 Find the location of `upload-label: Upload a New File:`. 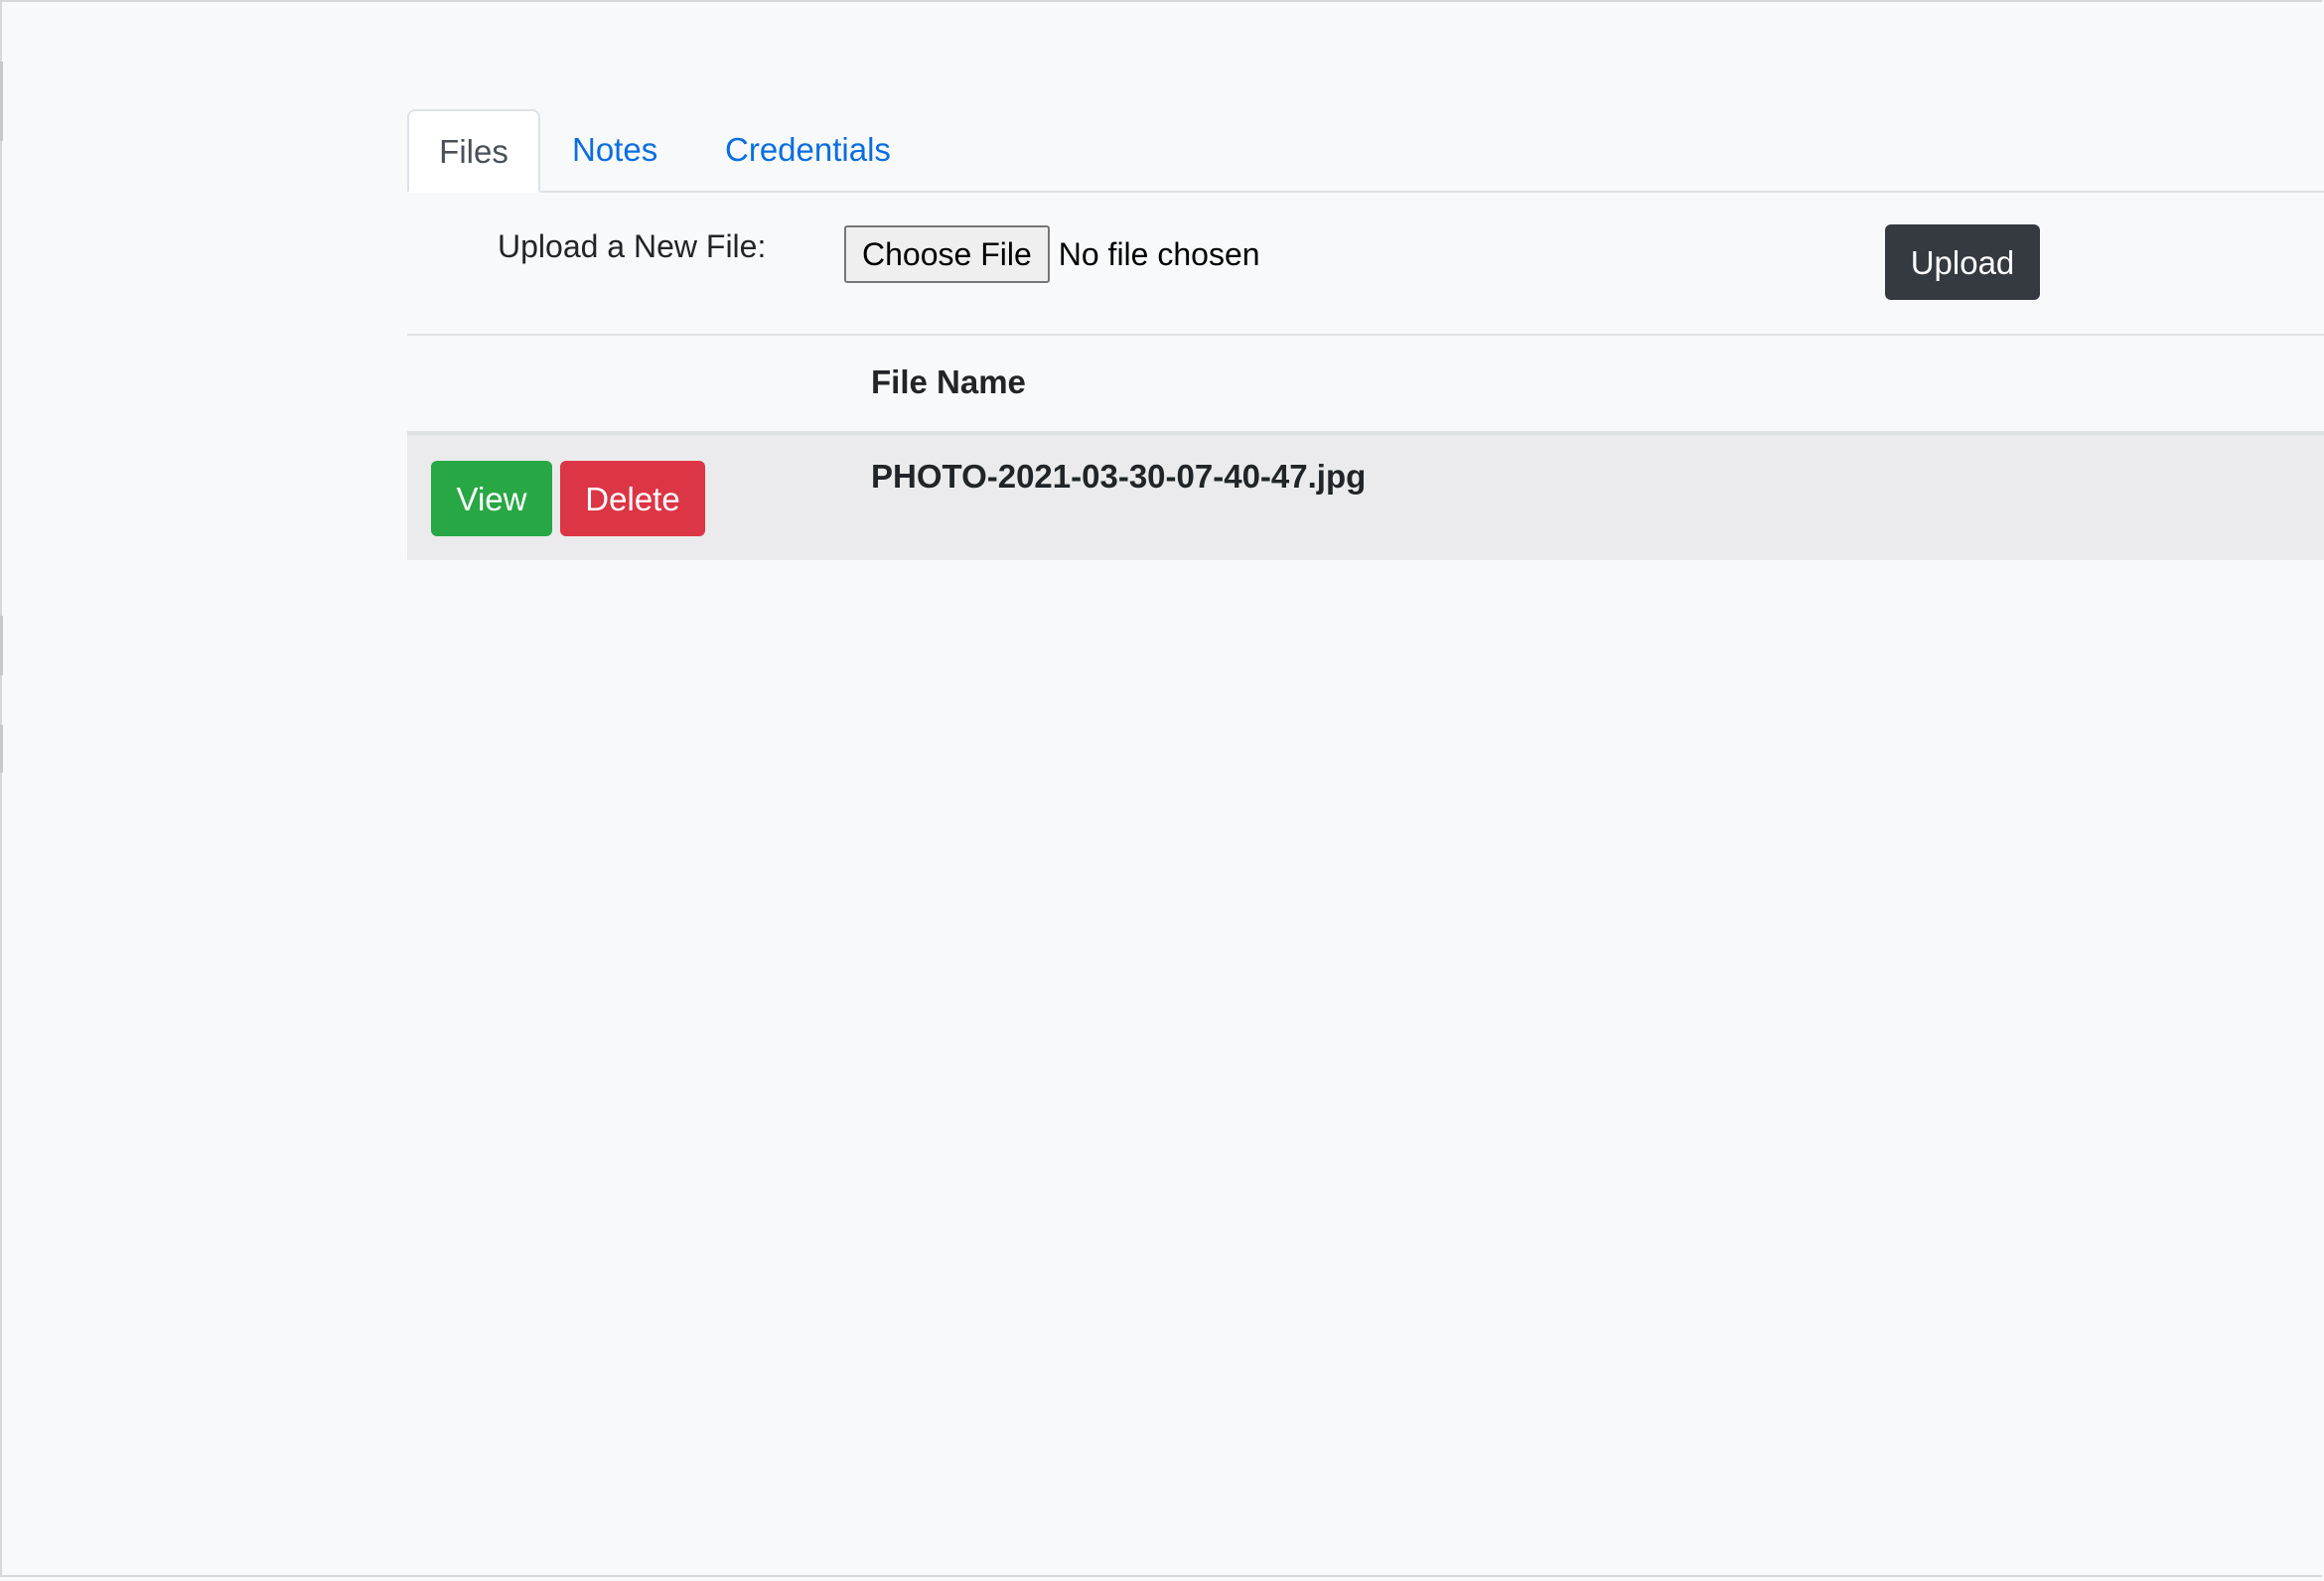

upload-label: Upload a New File: is located at coordinates (632, 246).